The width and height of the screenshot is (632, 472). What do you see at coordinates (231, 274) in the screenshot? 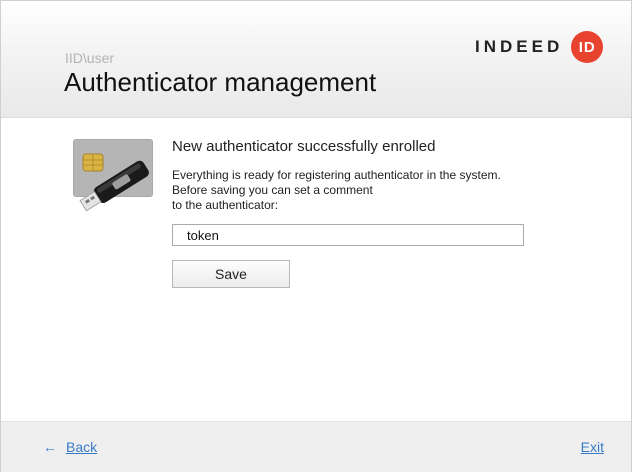
I see `save-button: Save` at bounding box center [231, 274].